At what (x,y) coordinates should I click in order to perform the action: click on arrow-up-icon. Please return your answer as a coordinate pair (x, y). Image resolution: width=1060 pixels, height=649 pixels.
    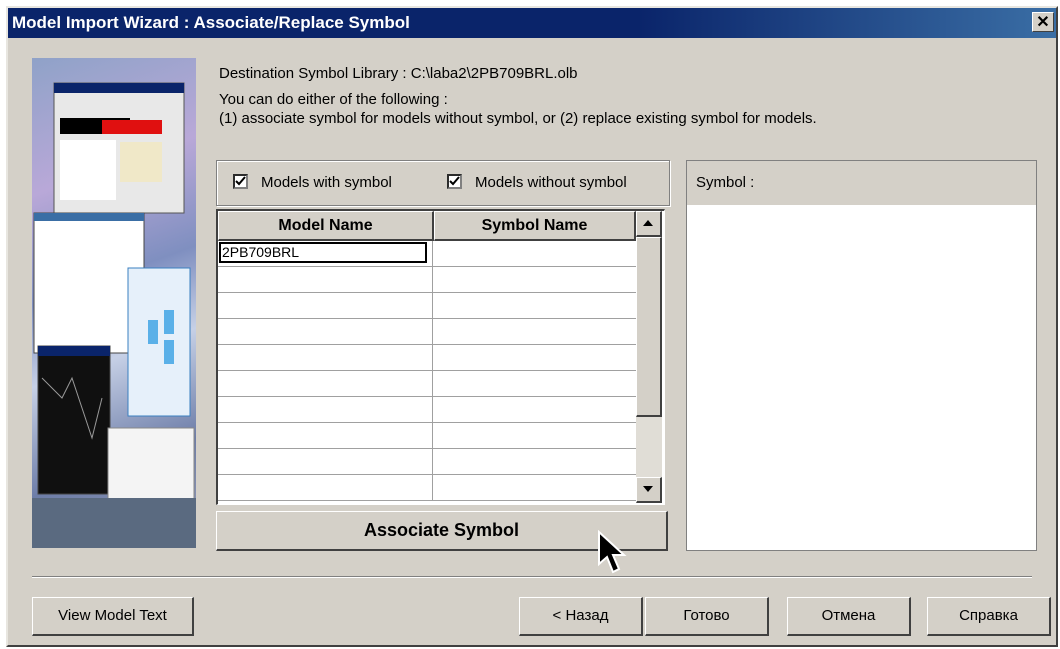
    Looking at the image, I should click on (648, 223).